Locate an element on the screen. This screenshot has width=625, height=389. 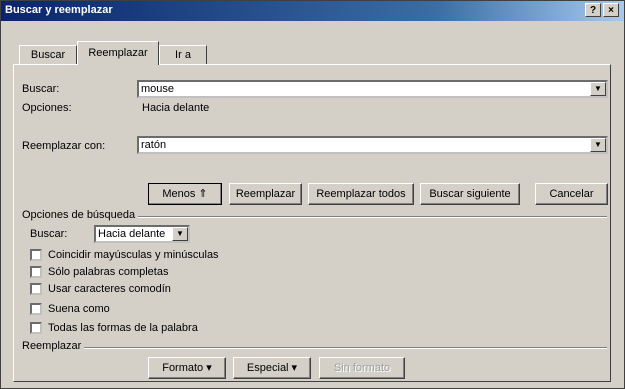
find-label: Buscar: is located at coordinates (41, 89).